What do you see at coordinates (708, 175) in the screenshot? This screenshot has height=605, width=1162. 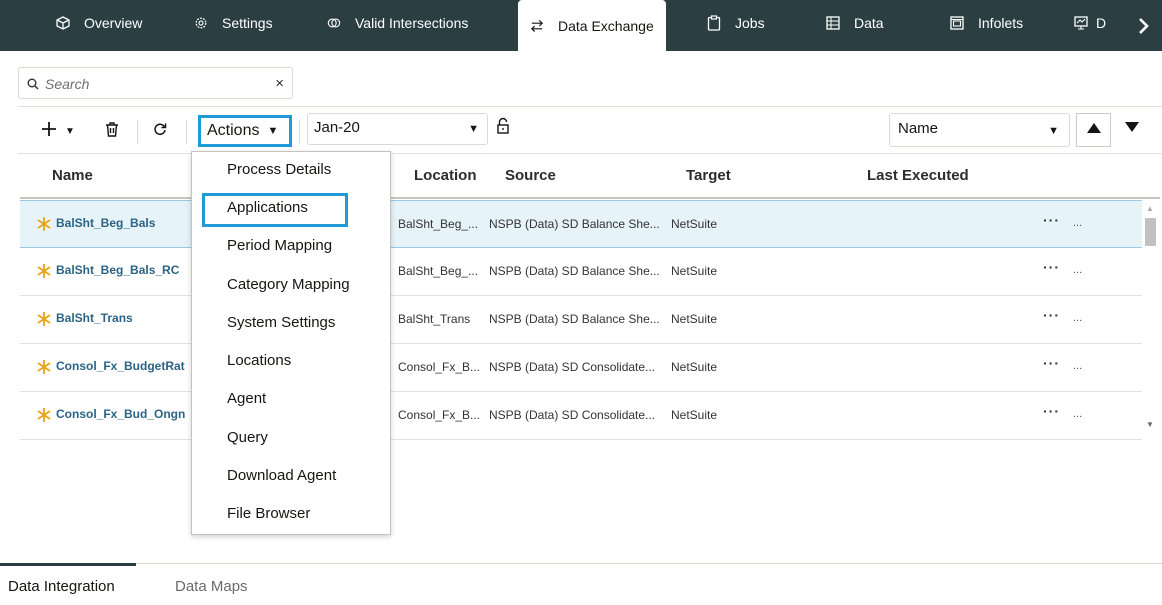 I see `column-header-target: Target` at bounding box center [708, 175].